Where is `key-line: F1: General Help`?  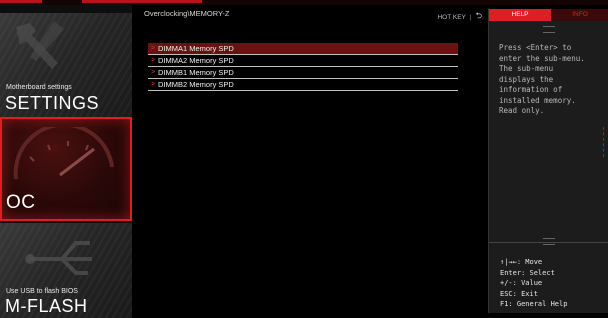
key-line: F1: General Help is located at coordinates (534, 304).